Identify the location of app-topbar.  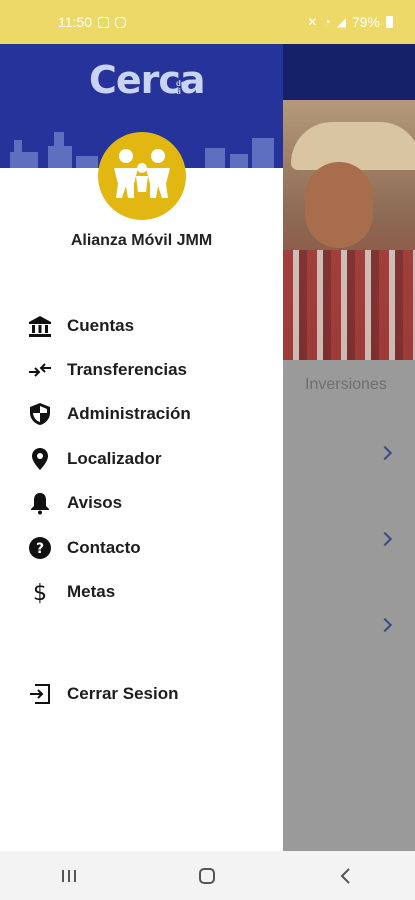
(349, 72).